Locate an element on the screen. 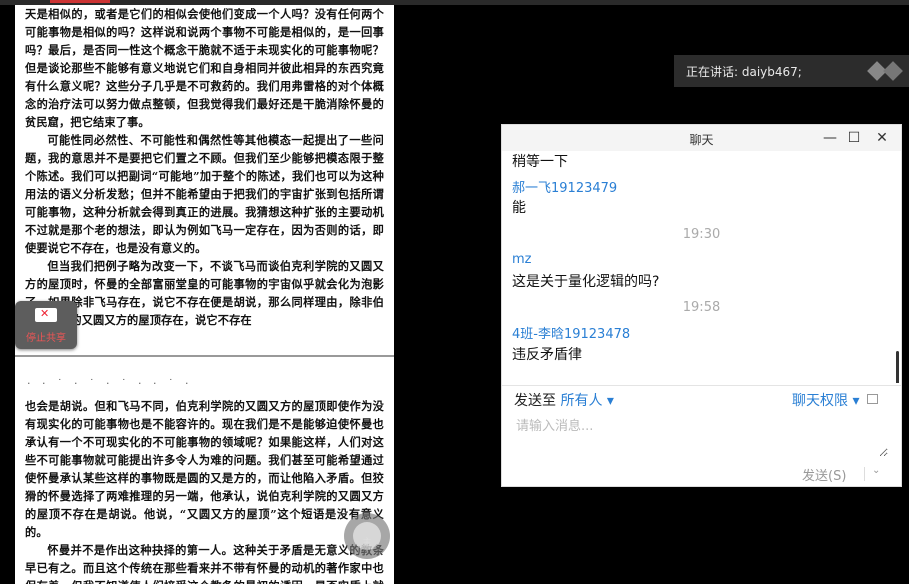 Image resolution: width=909 pixels, height=584 pixels. chat-scrollbar is located at coordinates (897, 367).